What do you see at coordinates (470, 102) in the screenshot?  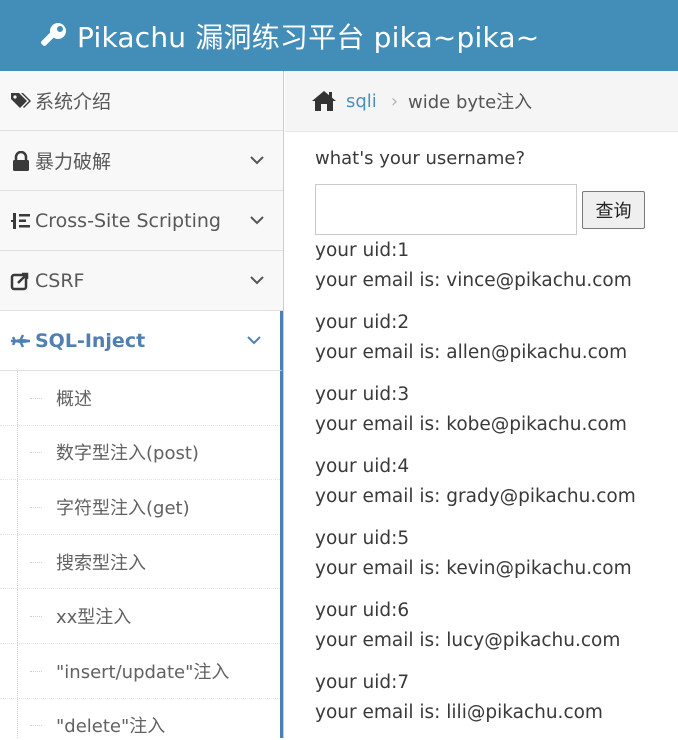 I see `breadcrumb-current: wide byte注入` at bounding box center [470, 102].